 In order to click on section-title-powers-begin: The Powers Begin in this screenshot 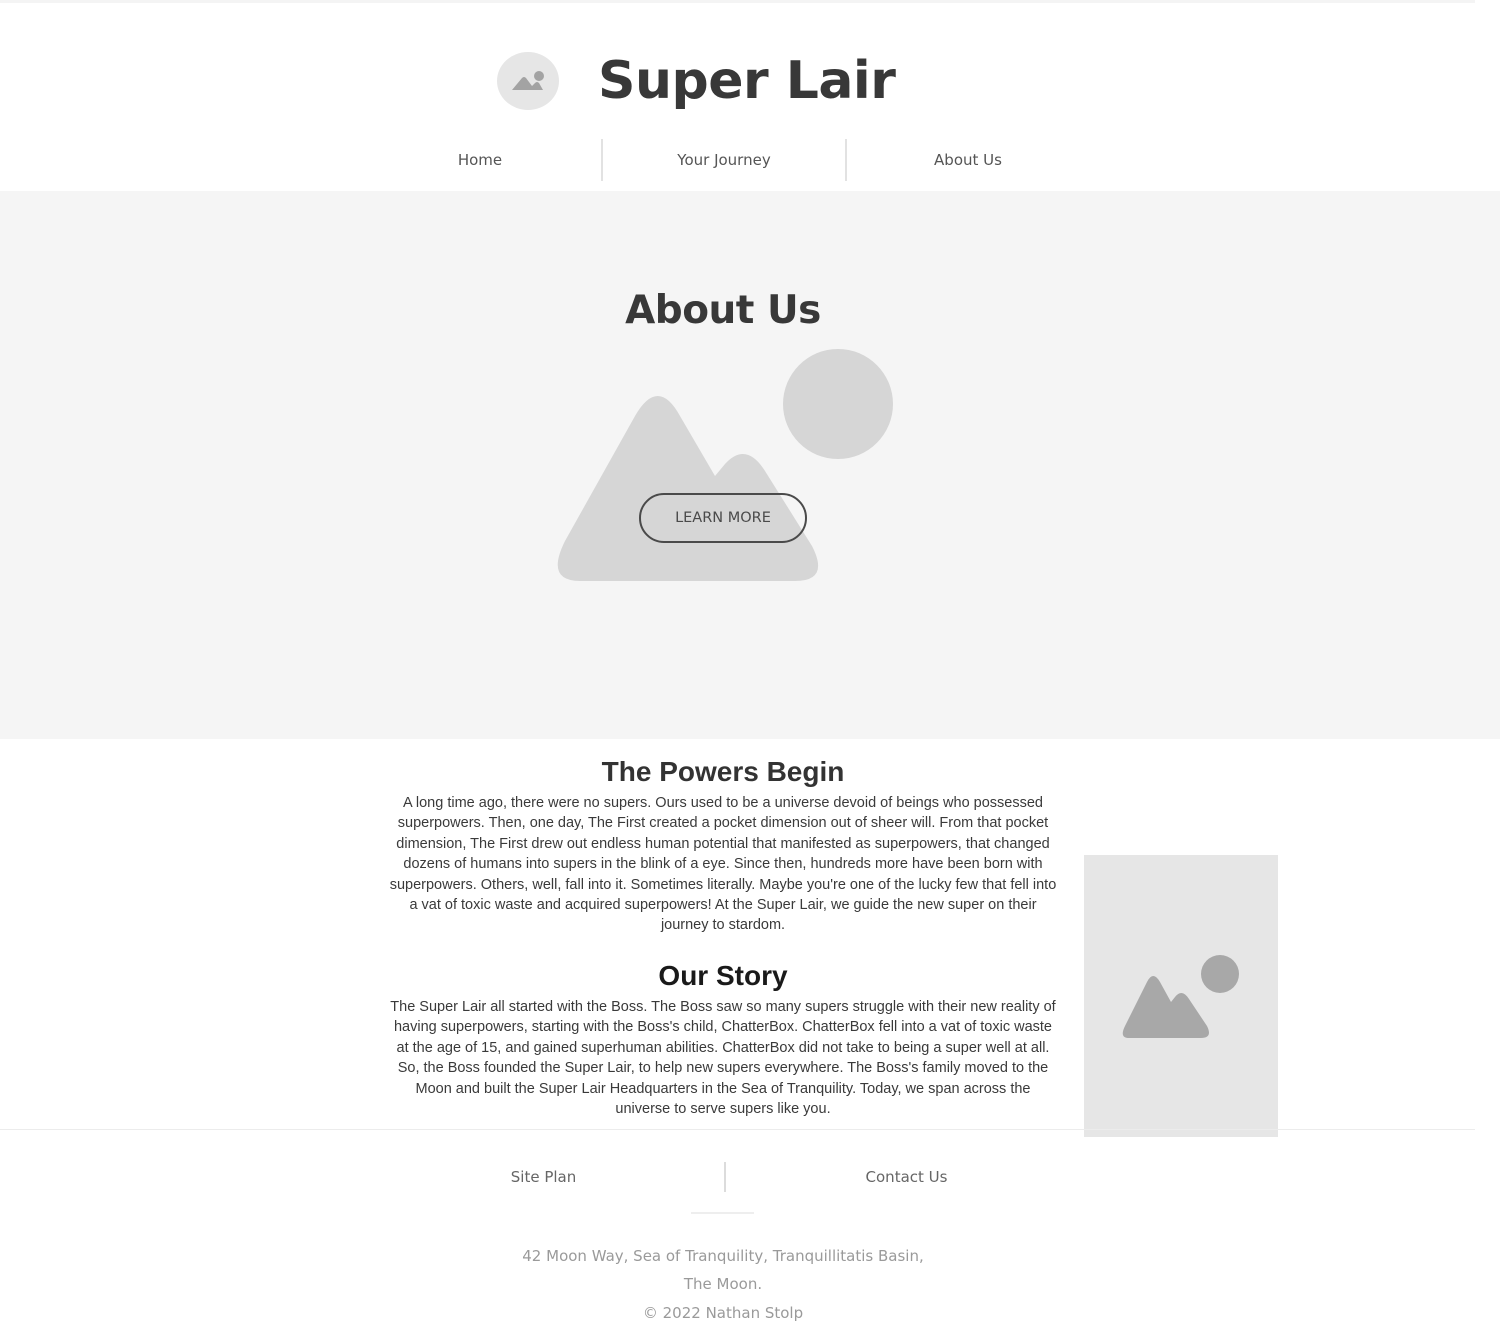, I will do `click(723, 771)`.